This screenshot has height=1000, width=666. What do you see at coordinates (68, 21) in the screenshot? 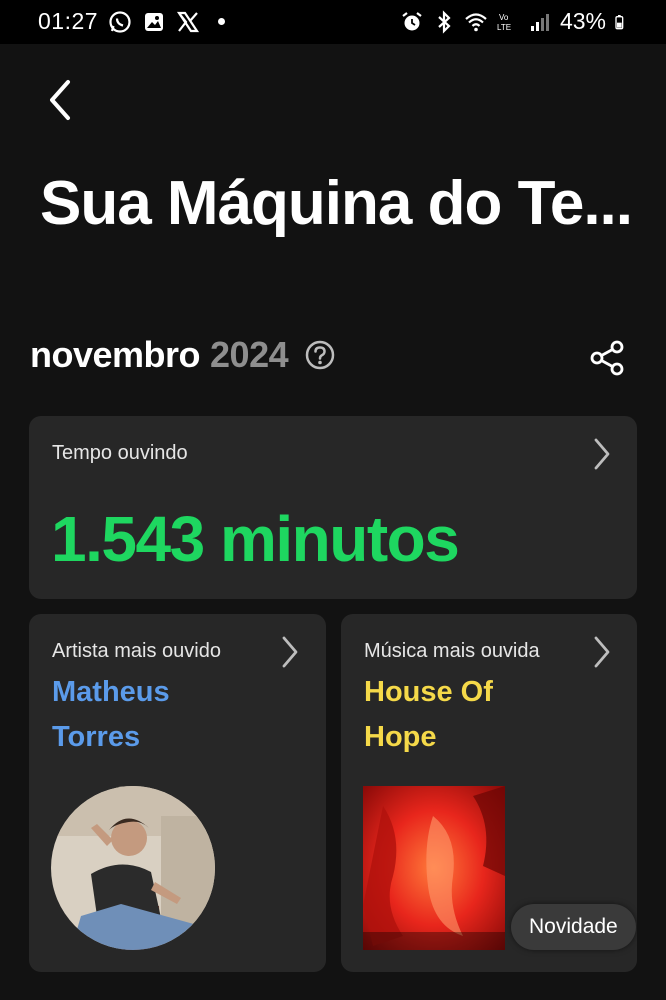
I see `status-time: 01:27` at bounding box center [68, 21].